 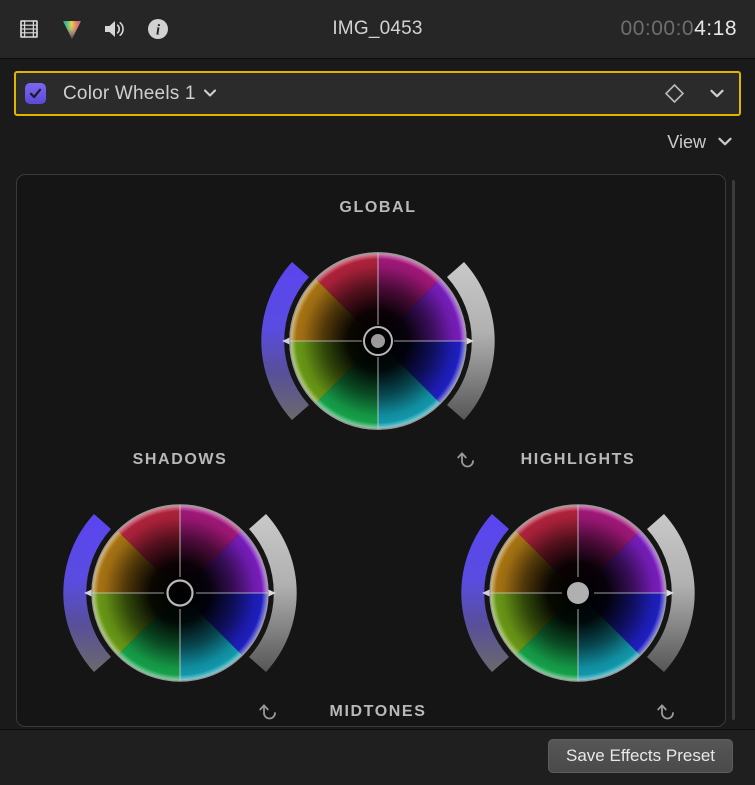 I want to click on effect-name-label: Color Wheels 1, so click(x=129, y=93).